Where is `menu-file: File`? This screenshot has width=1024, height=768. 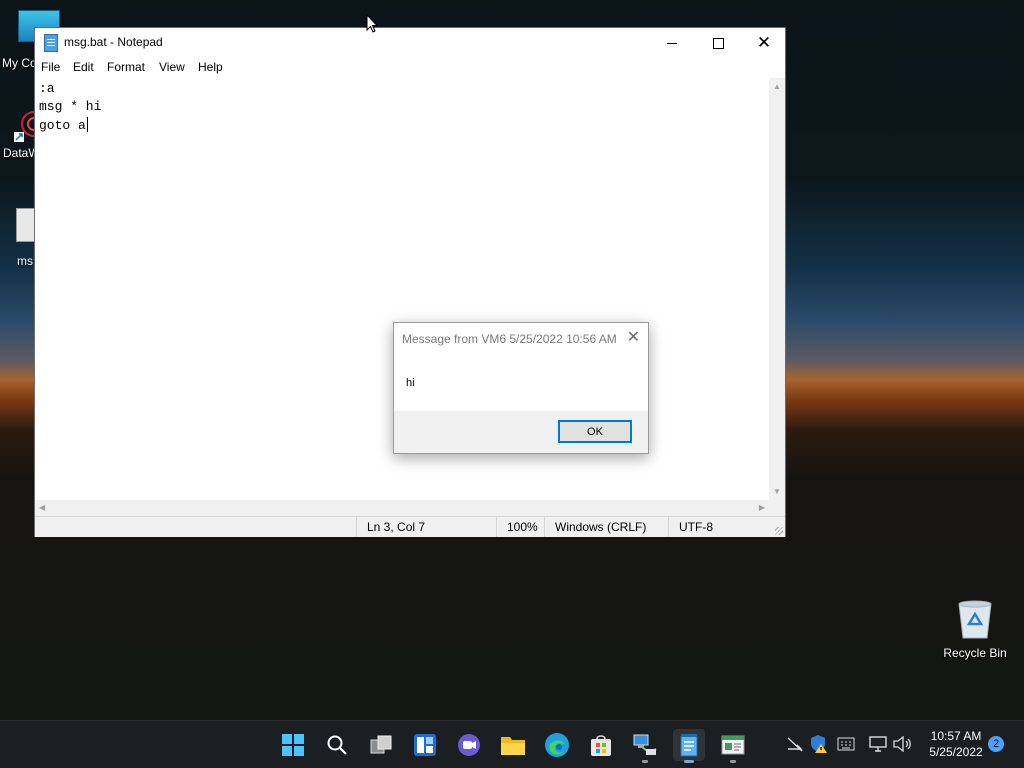
menu-file: File is located at coordinates (50, 67).